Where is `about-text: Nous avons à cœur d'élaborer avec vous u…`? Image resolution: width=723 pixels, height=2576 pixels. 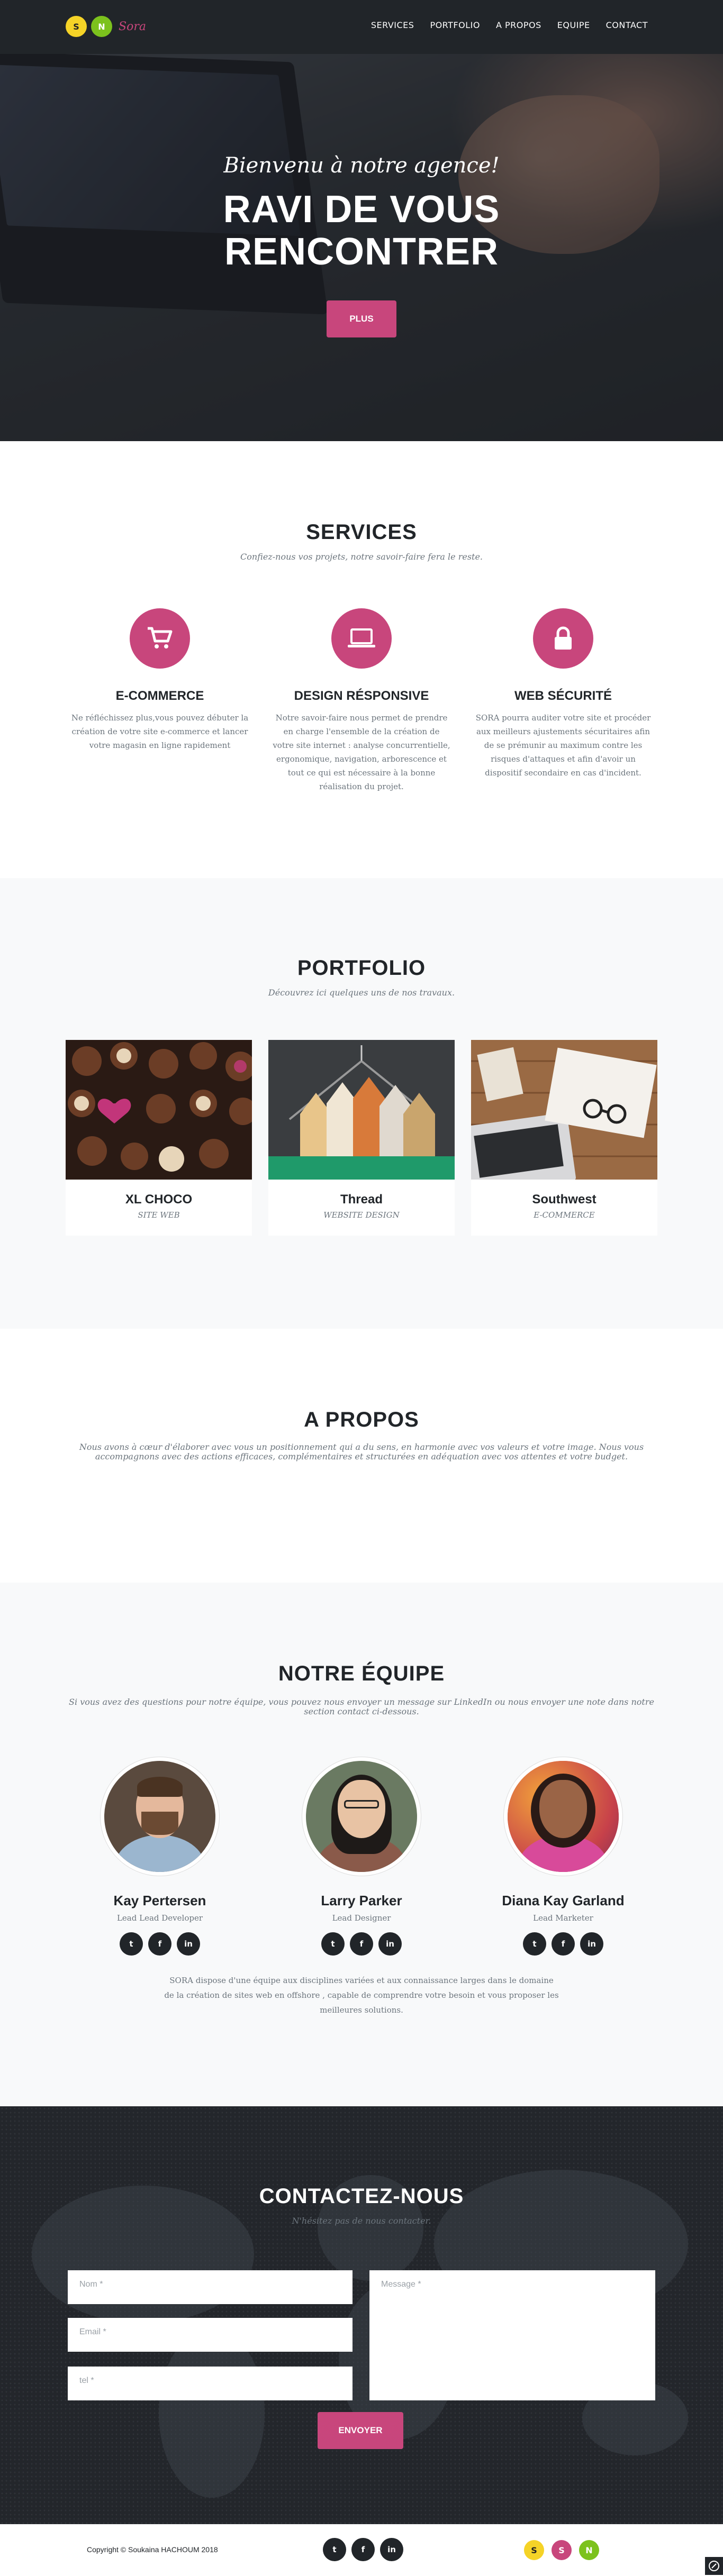
about-text: Nous avons à cœur d'élaborer avec vous u… is located at coordinates (361, 1451).